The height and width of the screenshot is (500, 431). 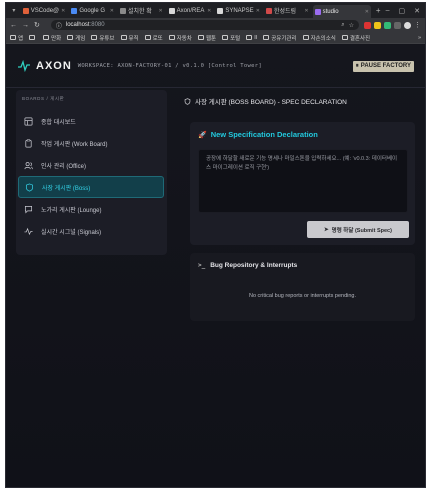 I want to click on bookmark-item: 웹툰, so click(x=207, y=38).